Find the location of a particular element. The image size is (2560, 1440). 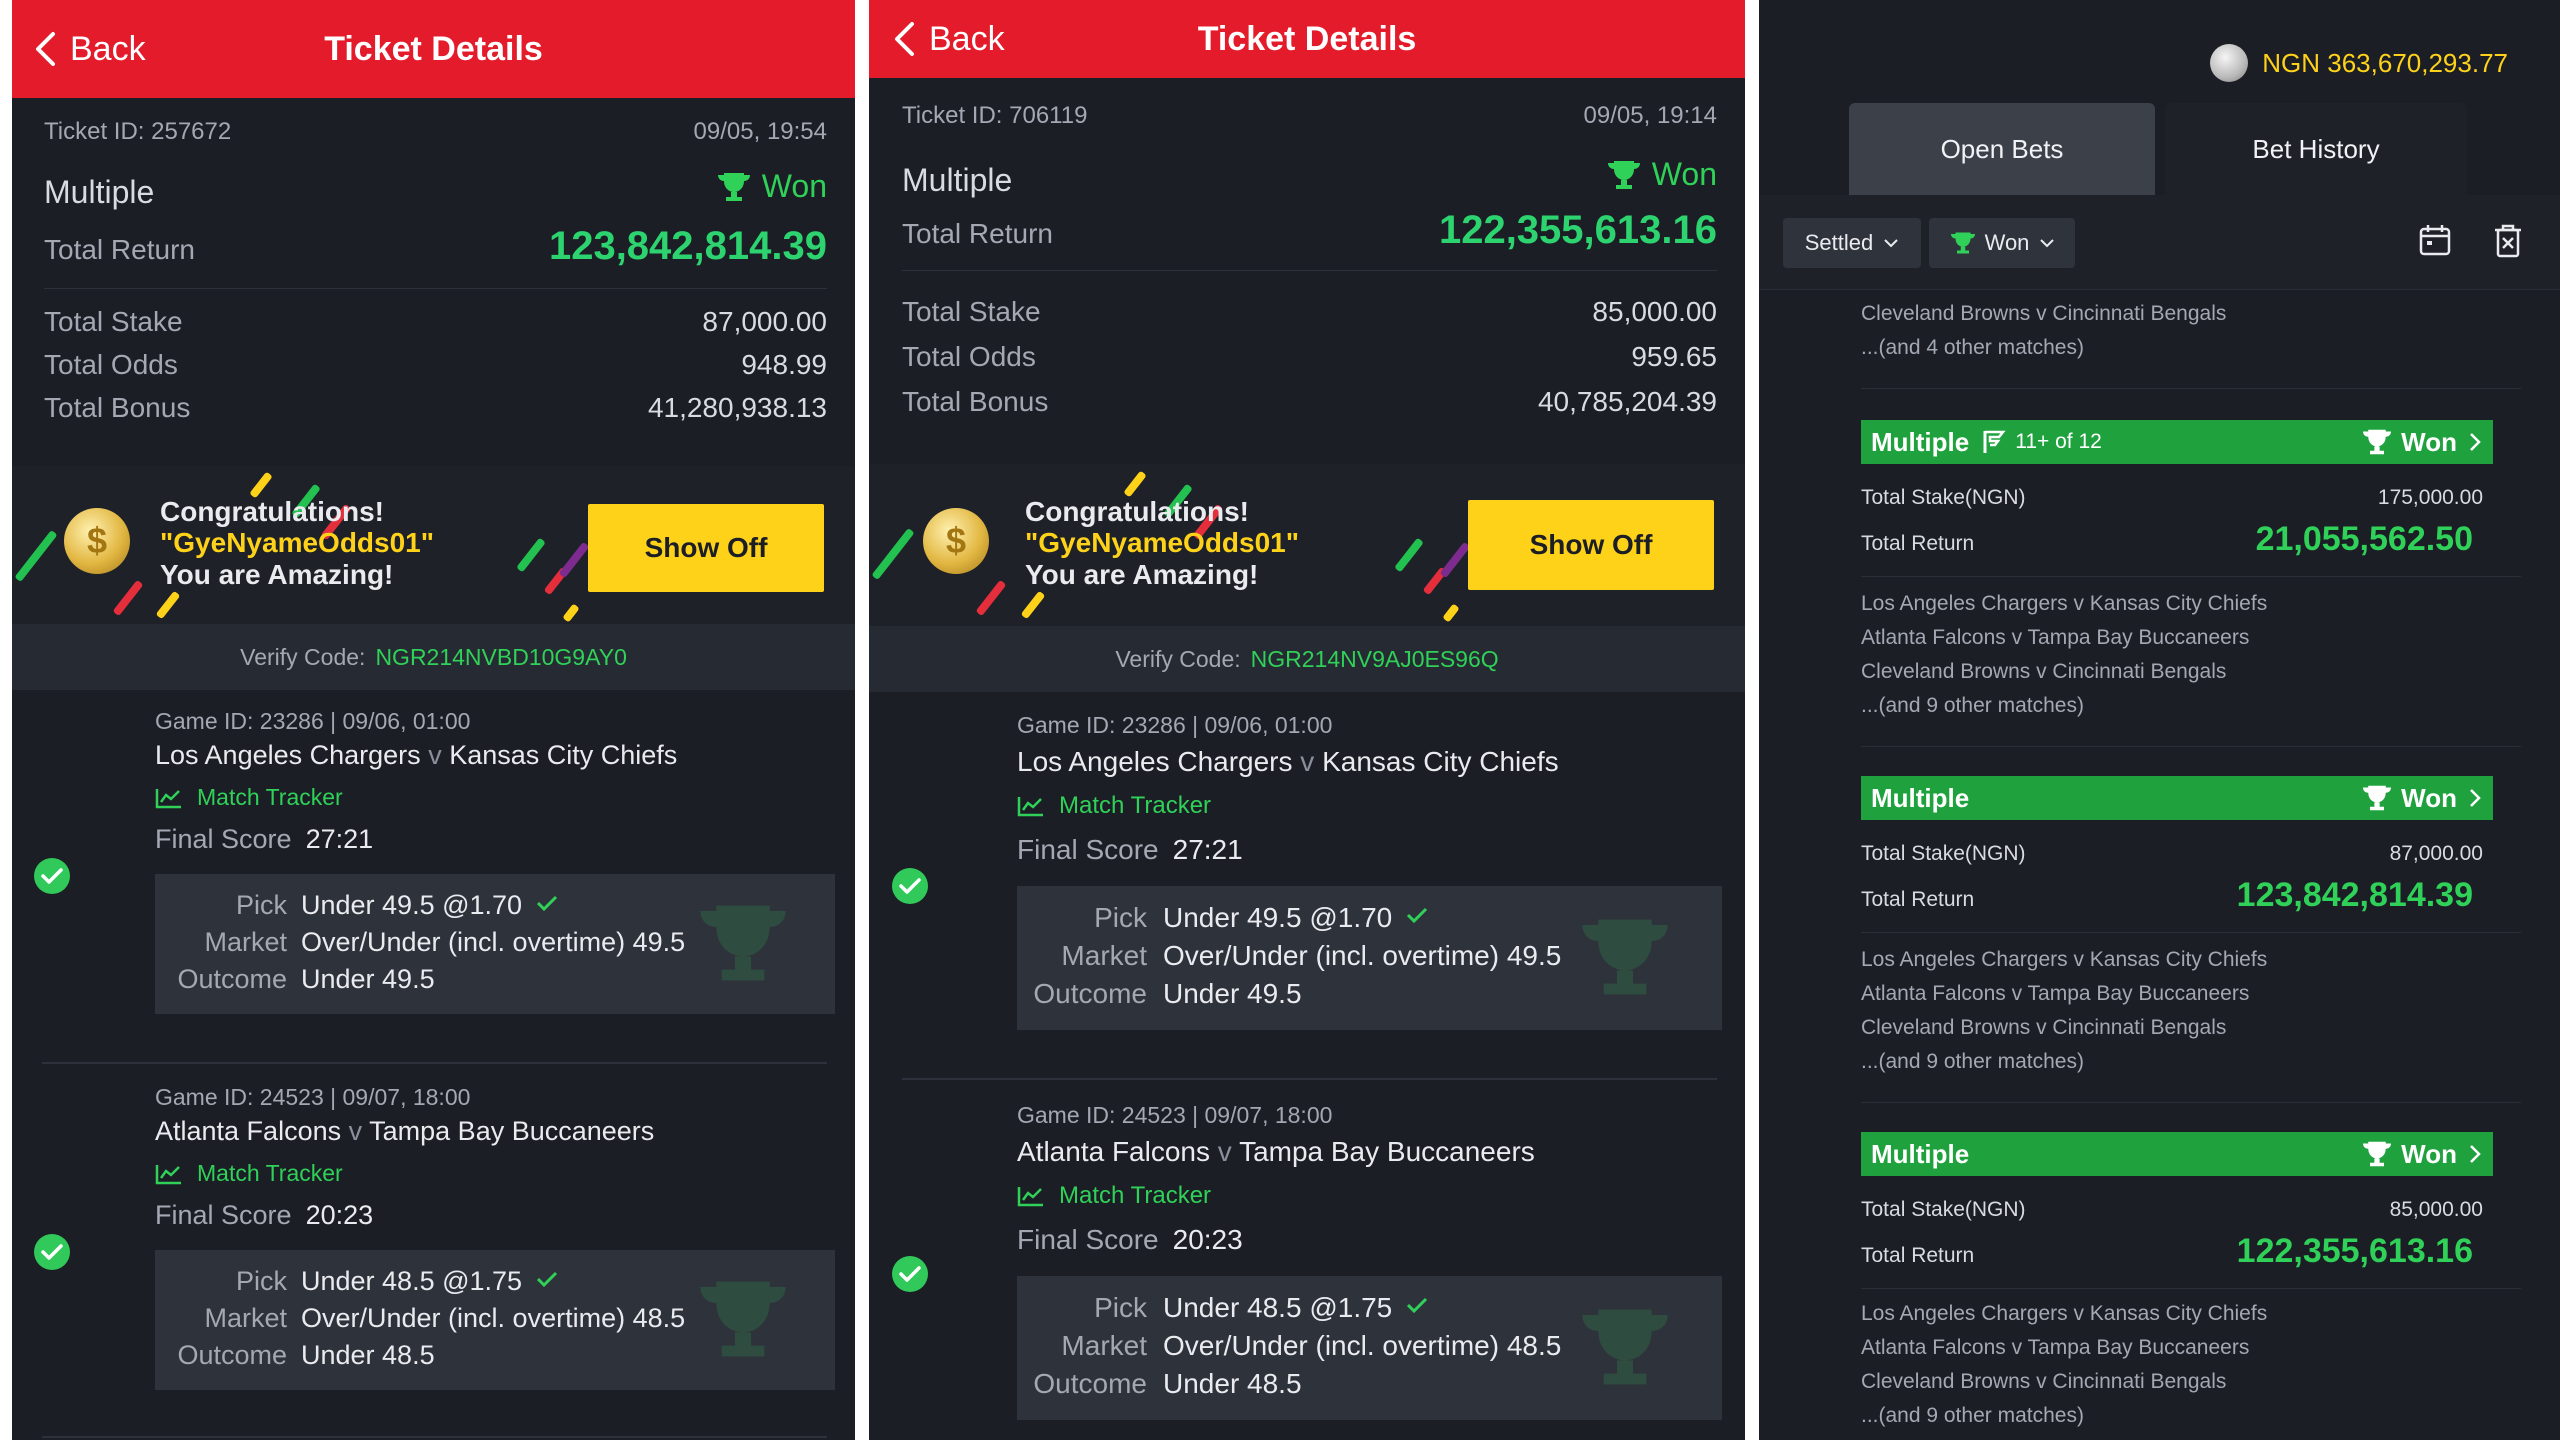

chart-line-icon is located at coordinates (168, 1174).